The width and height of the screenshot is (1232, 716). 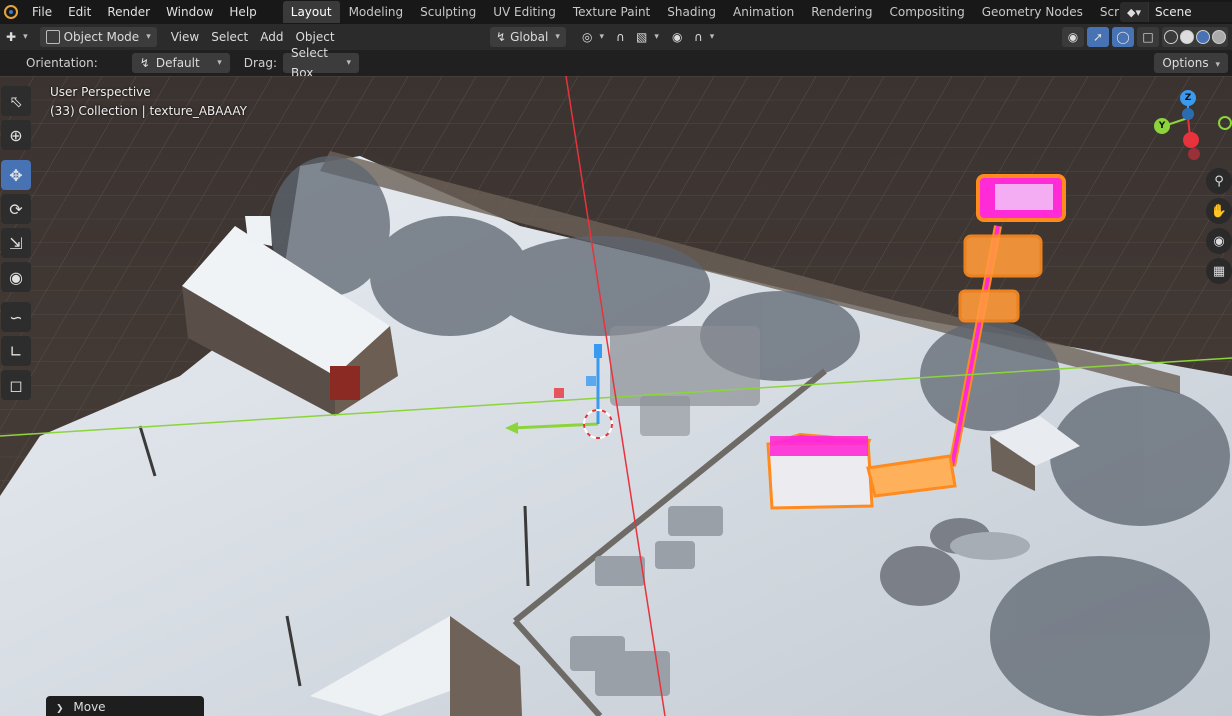 What do you see at coordinates (1185, 63) in the screenshot?
I see `options-label: Options` at bounding box center [1185, 63].